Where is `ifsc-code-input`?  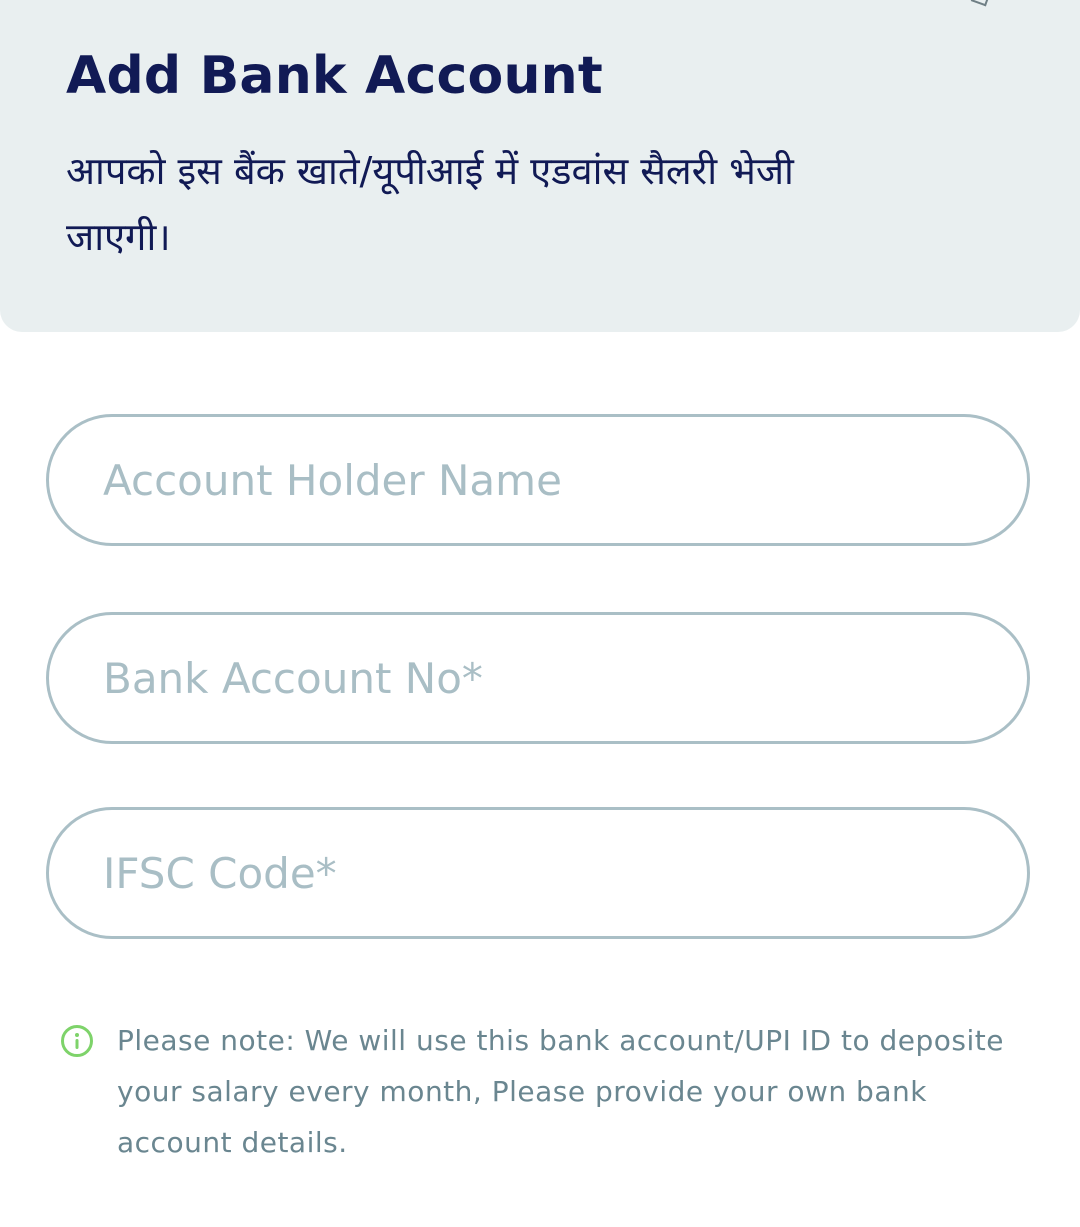
ifsc-code-input is located at coordinates (543, 873).